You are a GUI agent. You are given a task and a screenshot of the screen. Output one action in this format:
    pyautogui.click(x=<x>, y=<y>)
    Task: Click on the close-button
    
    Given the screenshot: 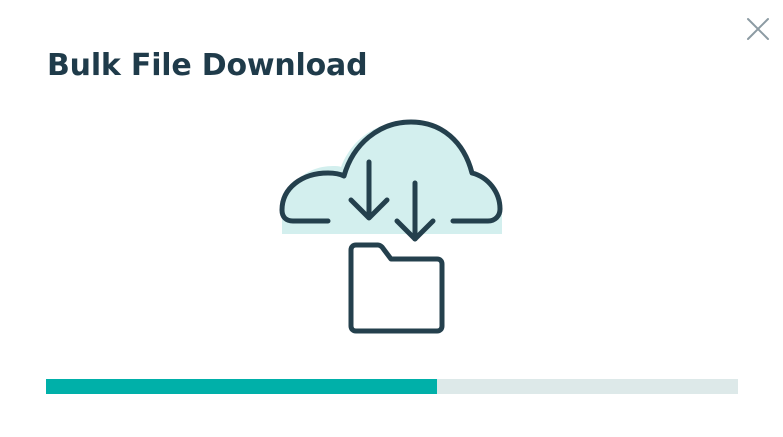 What is the action you would take?
    pyautogui.click(x=758, y=29)
    